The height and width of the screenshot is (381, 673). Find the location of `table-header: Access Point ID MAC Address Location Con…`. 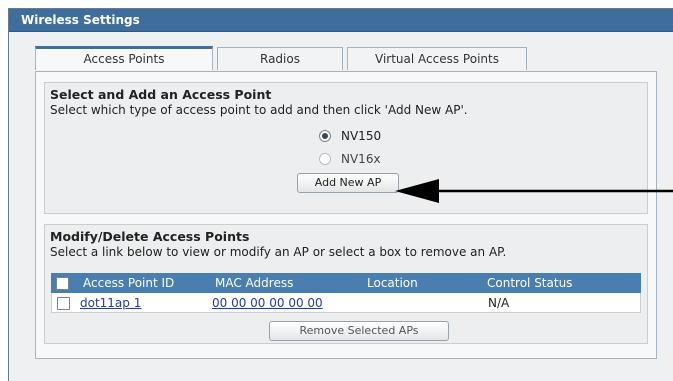

table-header: Access Point ID MAC Address Location Con… is located at coordinates (346, 283).